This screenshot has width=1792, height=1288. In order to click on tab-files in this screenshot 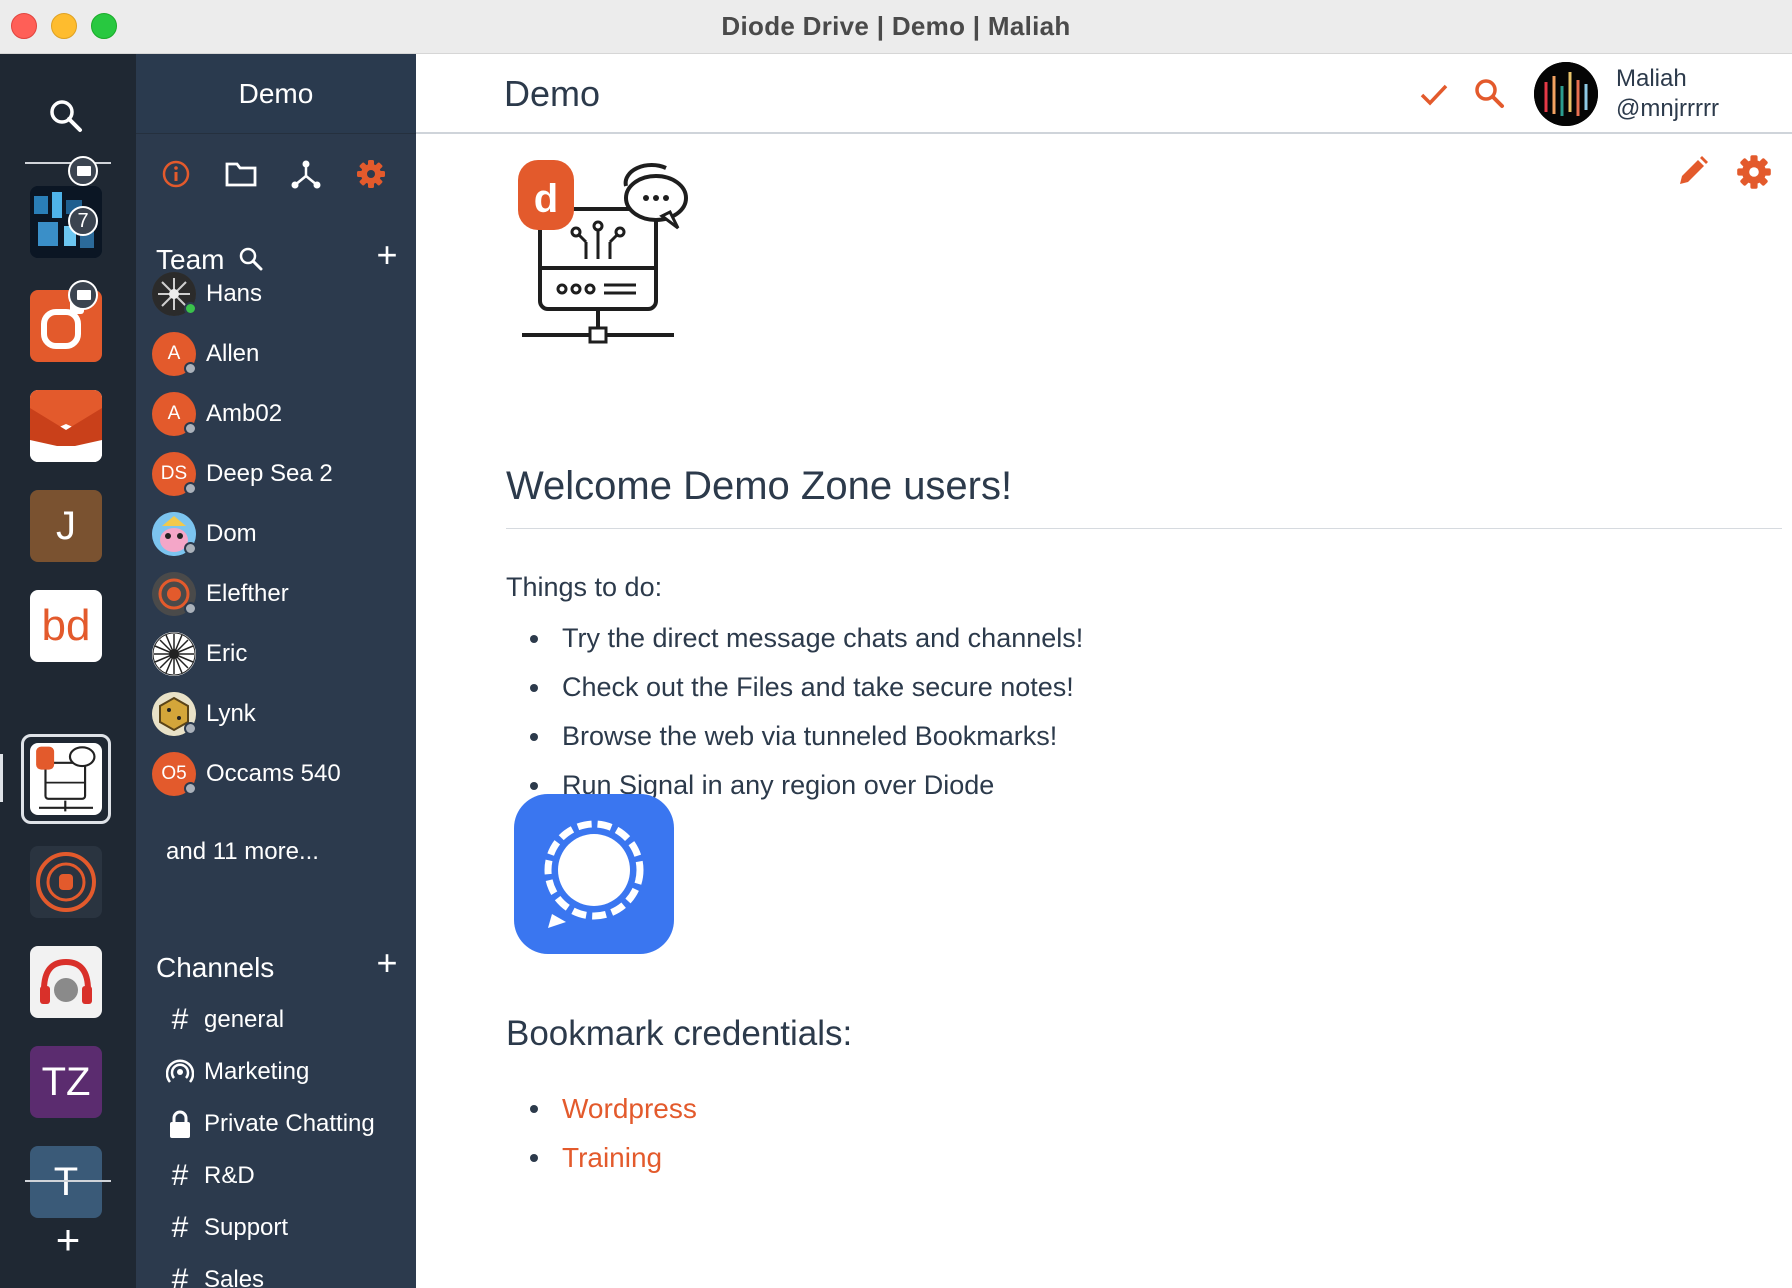, I will do `click(241, 174)`.